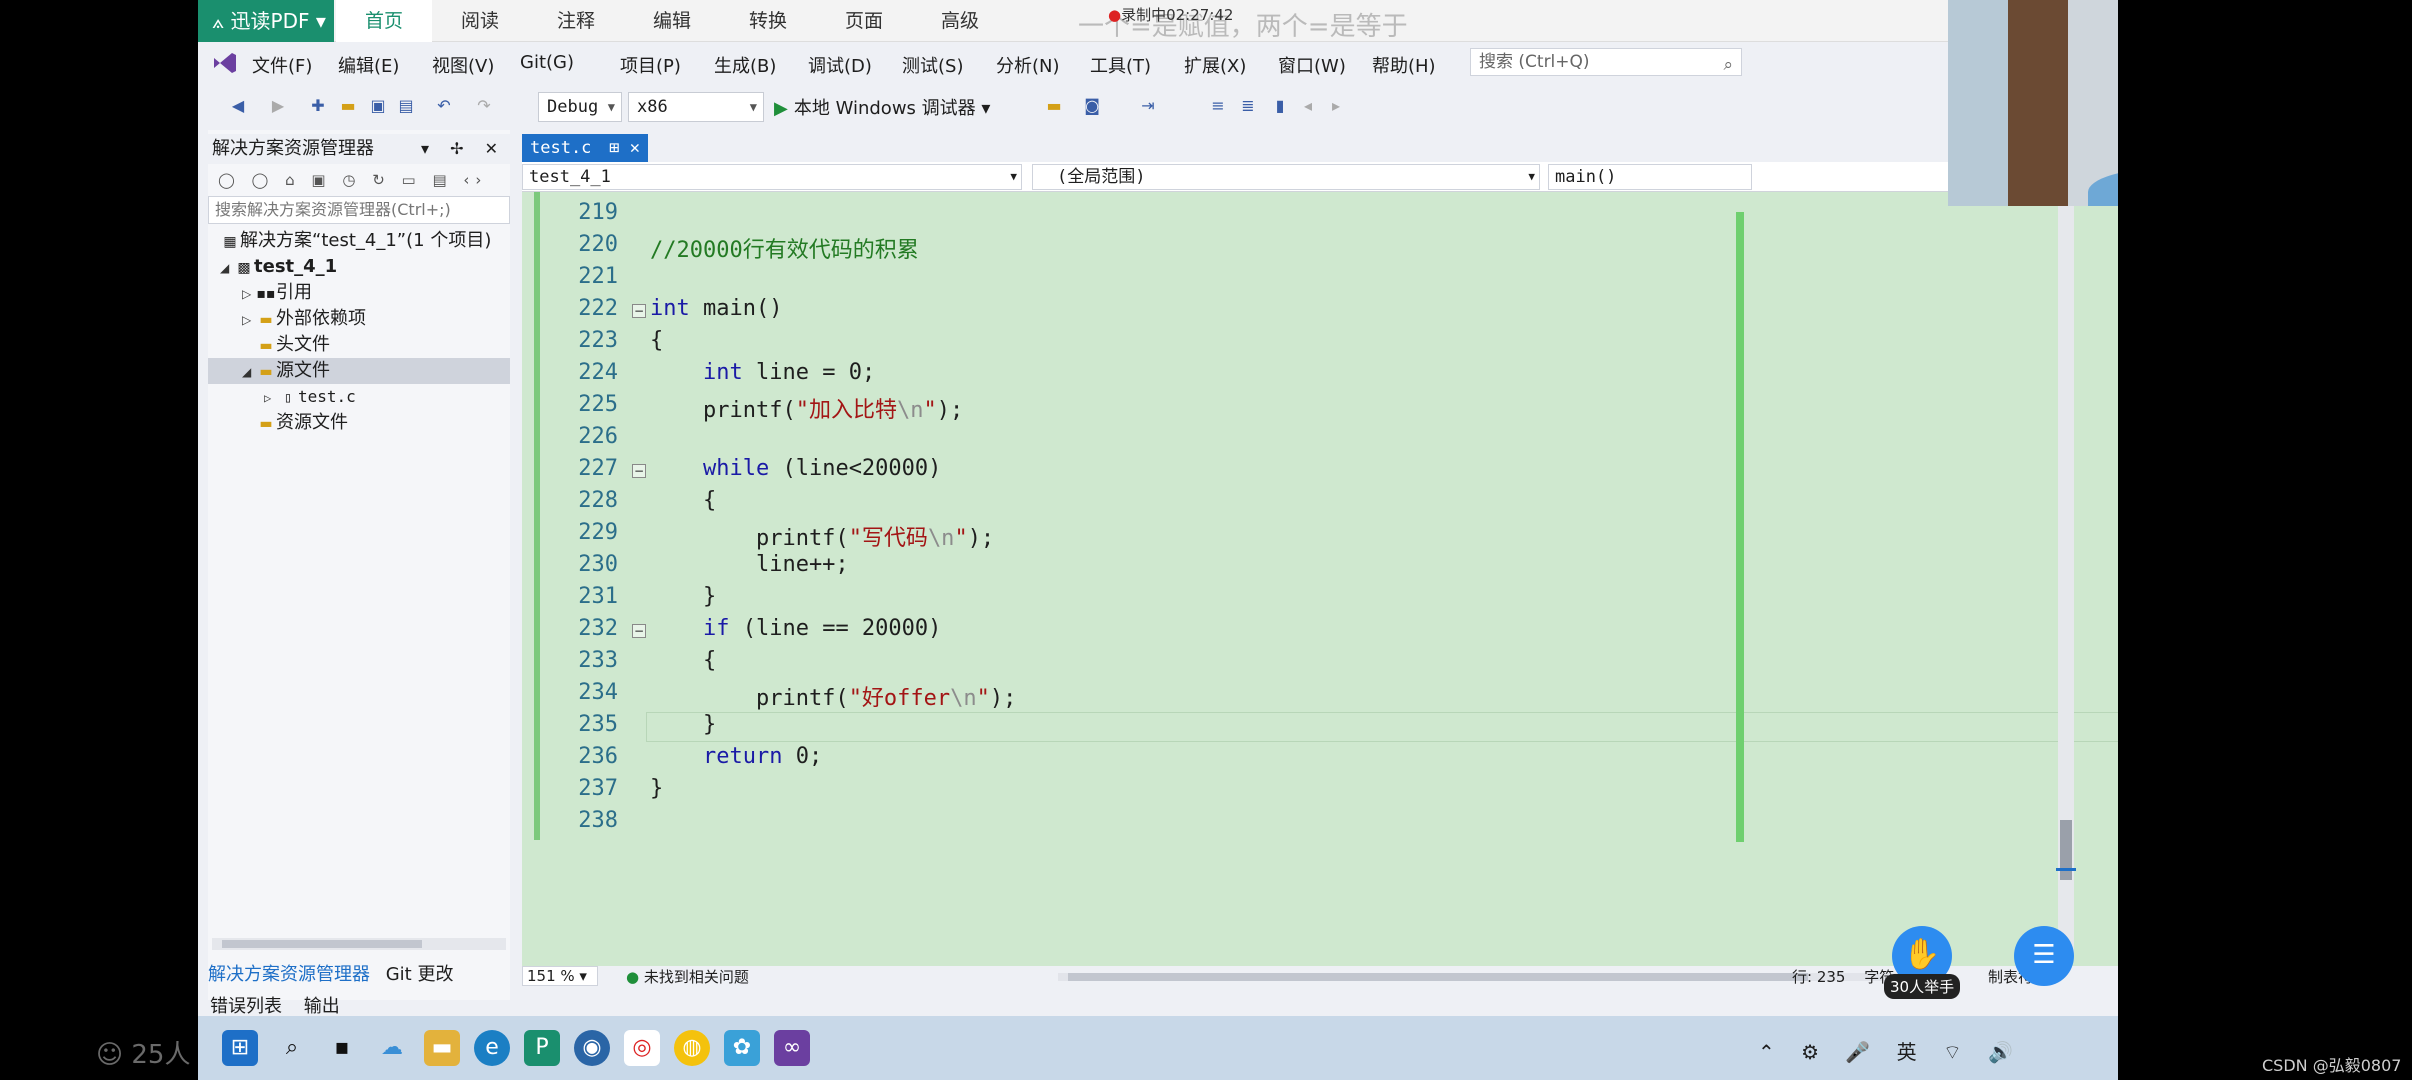  What do you see at coordinates (359, 423) in the screenshot?
I see `tree-item-resources: ▬ 资源文件` at bounding box center [359, 423].